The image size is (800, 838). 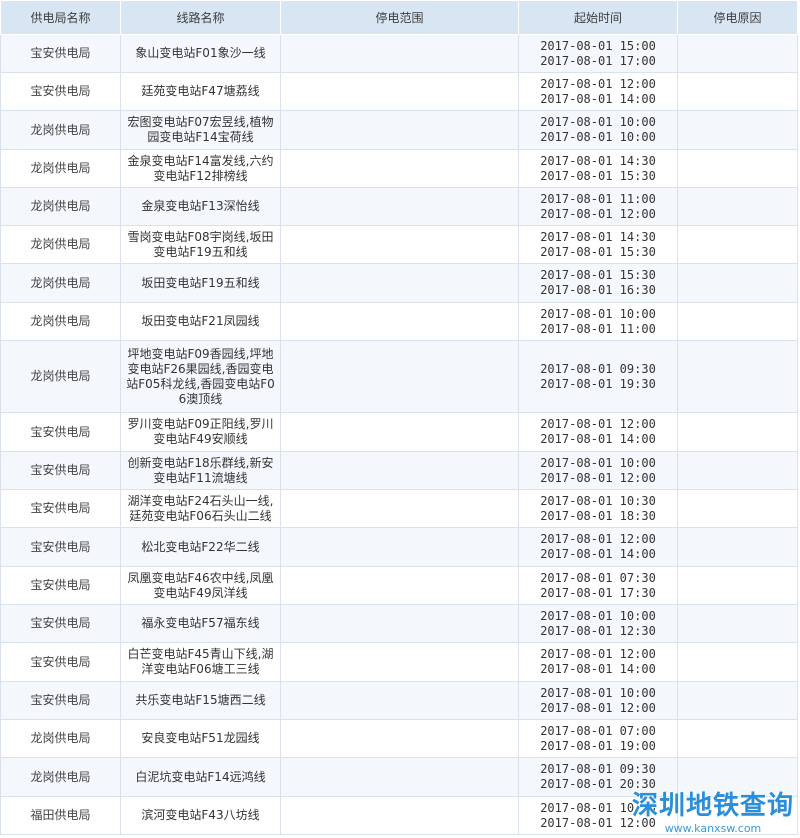 What do you see at coordinates (200, 17) in the screenshot?
I see `column-header-line: 线路名称` at bounding box center [200, 17].